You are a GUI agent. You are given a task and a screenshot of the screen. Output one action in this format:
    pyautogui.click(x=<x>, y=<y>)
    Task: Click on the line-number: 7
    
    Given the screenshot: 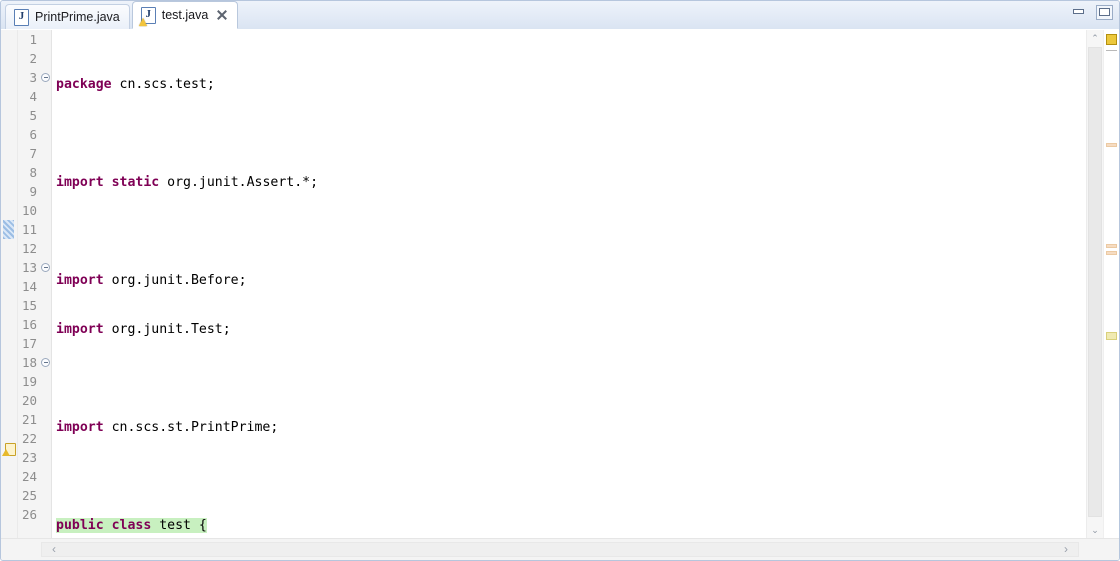 What is the action you would take?
    pyautogui.click(x=33, y=153)
    